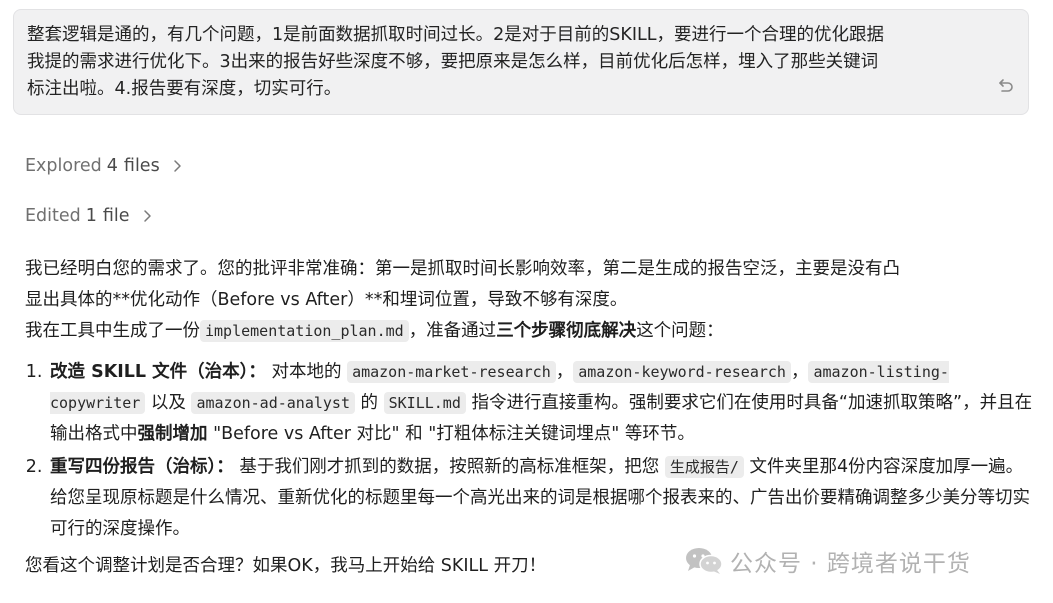 This screenshot has height=603, width=1053. Describe the element at coordinates (168, 403) in the screenshot. I see `list-item-text: 以及` at that location.